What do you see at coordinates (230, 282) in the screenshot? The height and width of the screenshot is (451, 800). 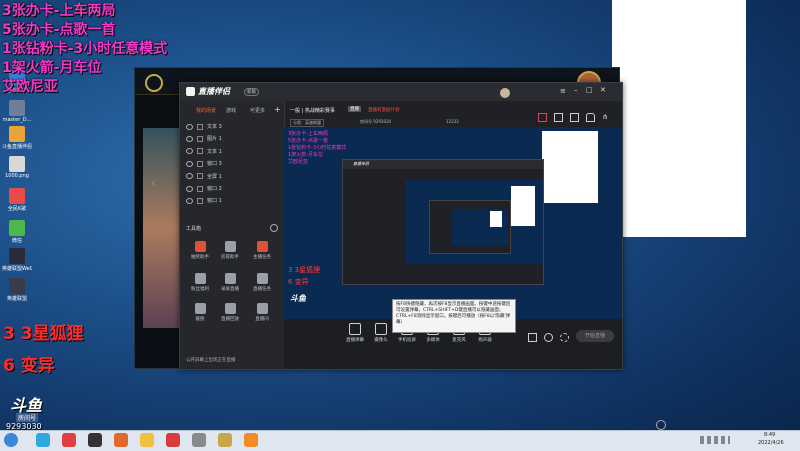 I see `tool-item: 录屏直播` at bounding box center [230, 282].